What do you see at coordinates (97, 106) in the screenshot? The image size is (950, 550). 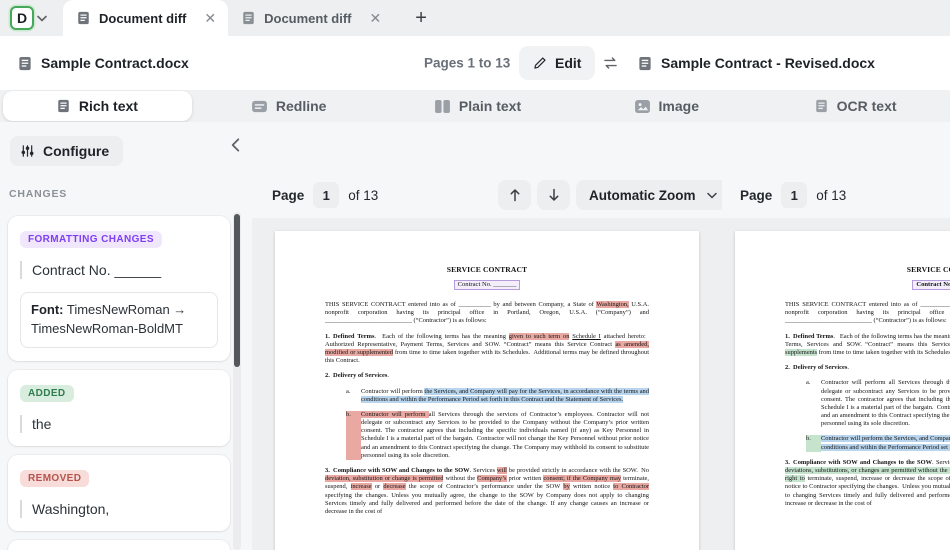 I see `tab-rich-text: Rich text` at bounding box center [97, 106].